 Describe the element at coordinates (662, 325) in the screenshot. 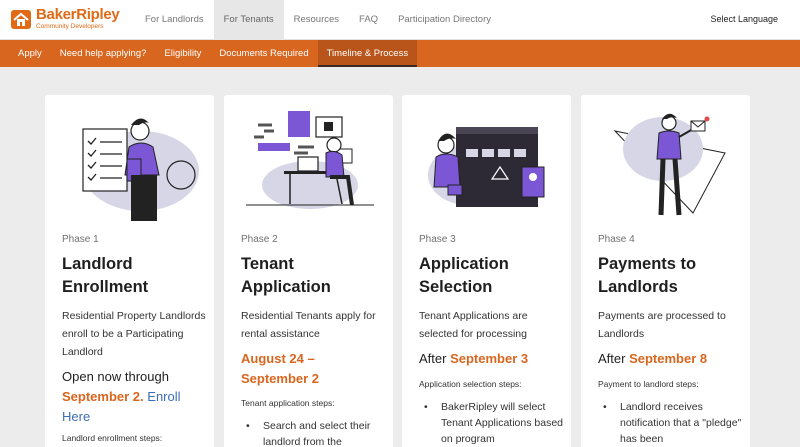

I see `phase-description: Payments are processed to Landlords` at that location.